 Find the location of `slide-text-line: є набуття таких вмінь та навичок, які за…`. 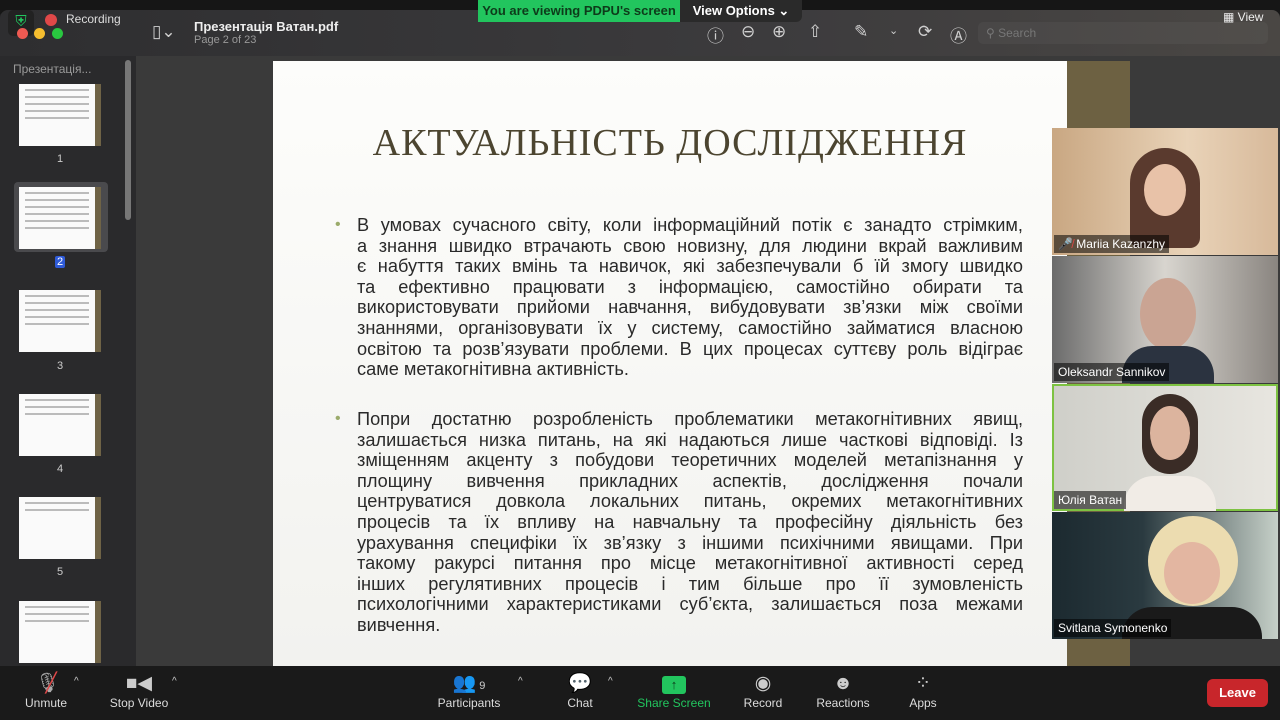

slide-text-line: є набуття таких вмінь та навичок, які за… is located at coordinates (690, 266).